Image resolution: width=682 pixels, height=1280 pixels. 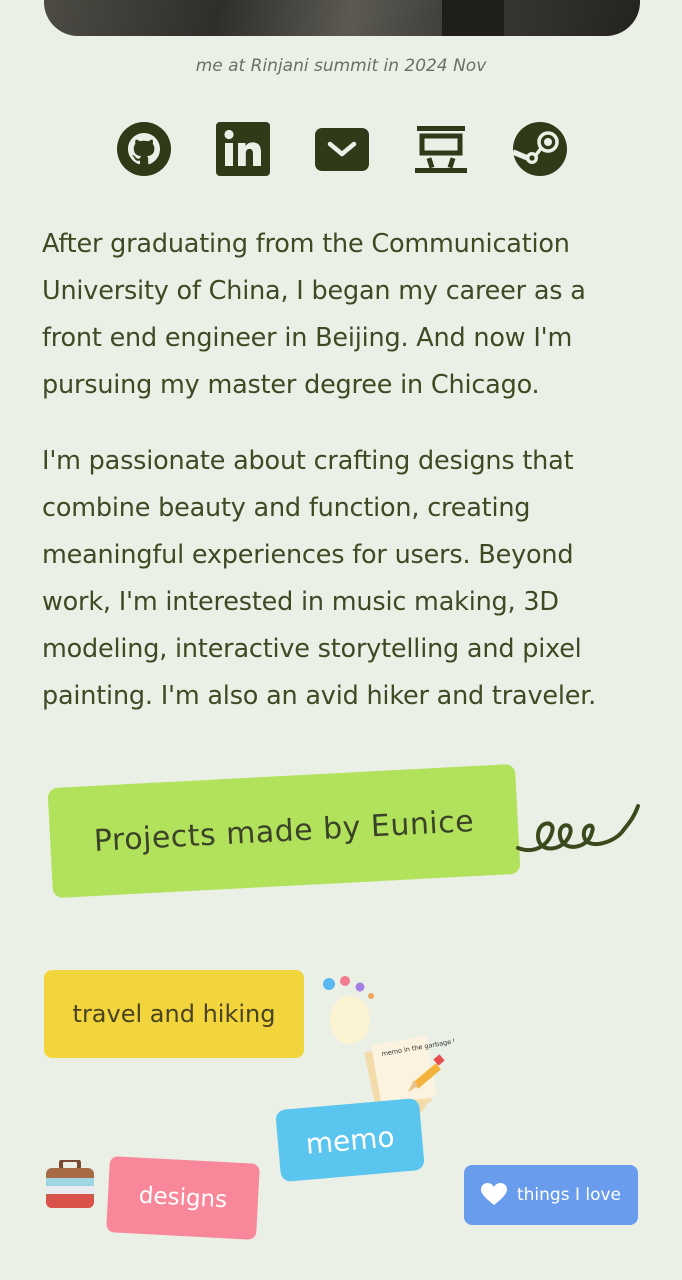 I want to click on memo-tag: memo, so click(x=350, y=1140).